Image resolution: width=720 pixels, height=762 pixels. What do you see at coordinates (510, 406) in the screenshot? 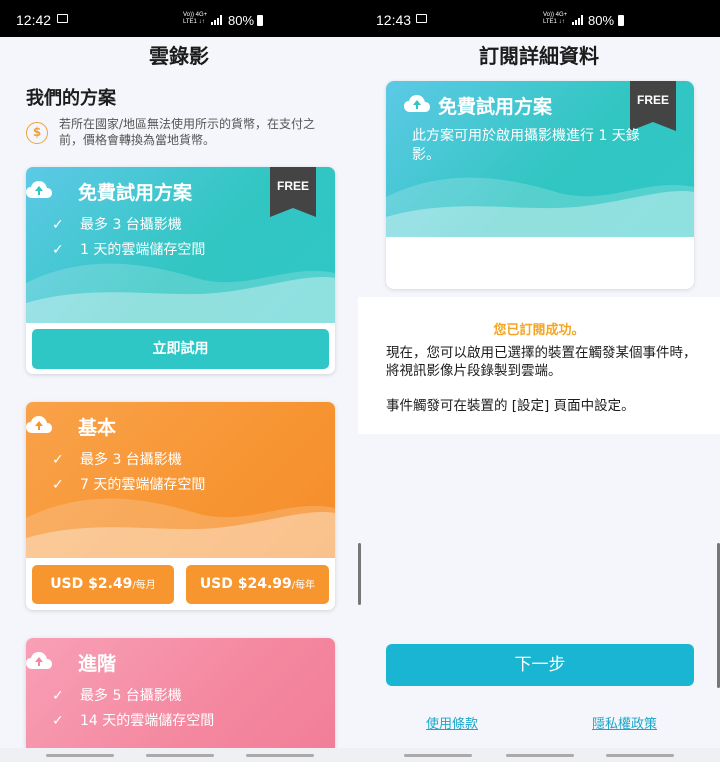
I see `event-trigger-note: 事件觸發可在裝置的 [設定] 頁面中設定。` at bounding box center [510, 406].